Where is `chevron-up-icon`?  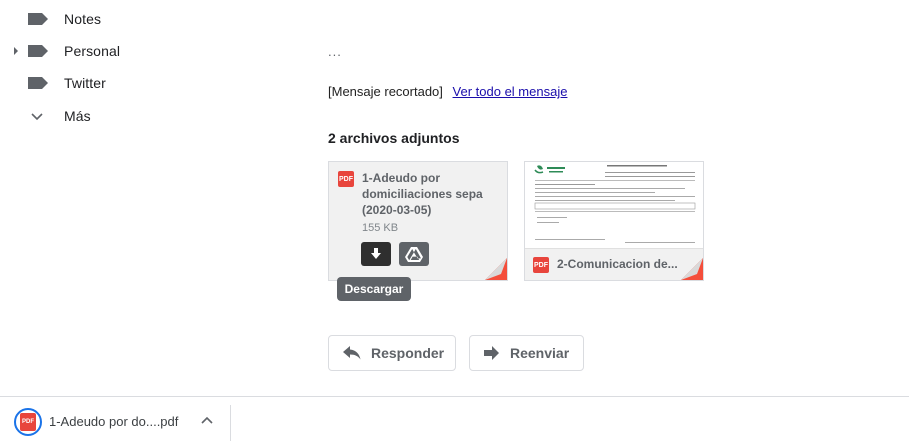 chevron-up-icon is located at coordinates (207, 421).